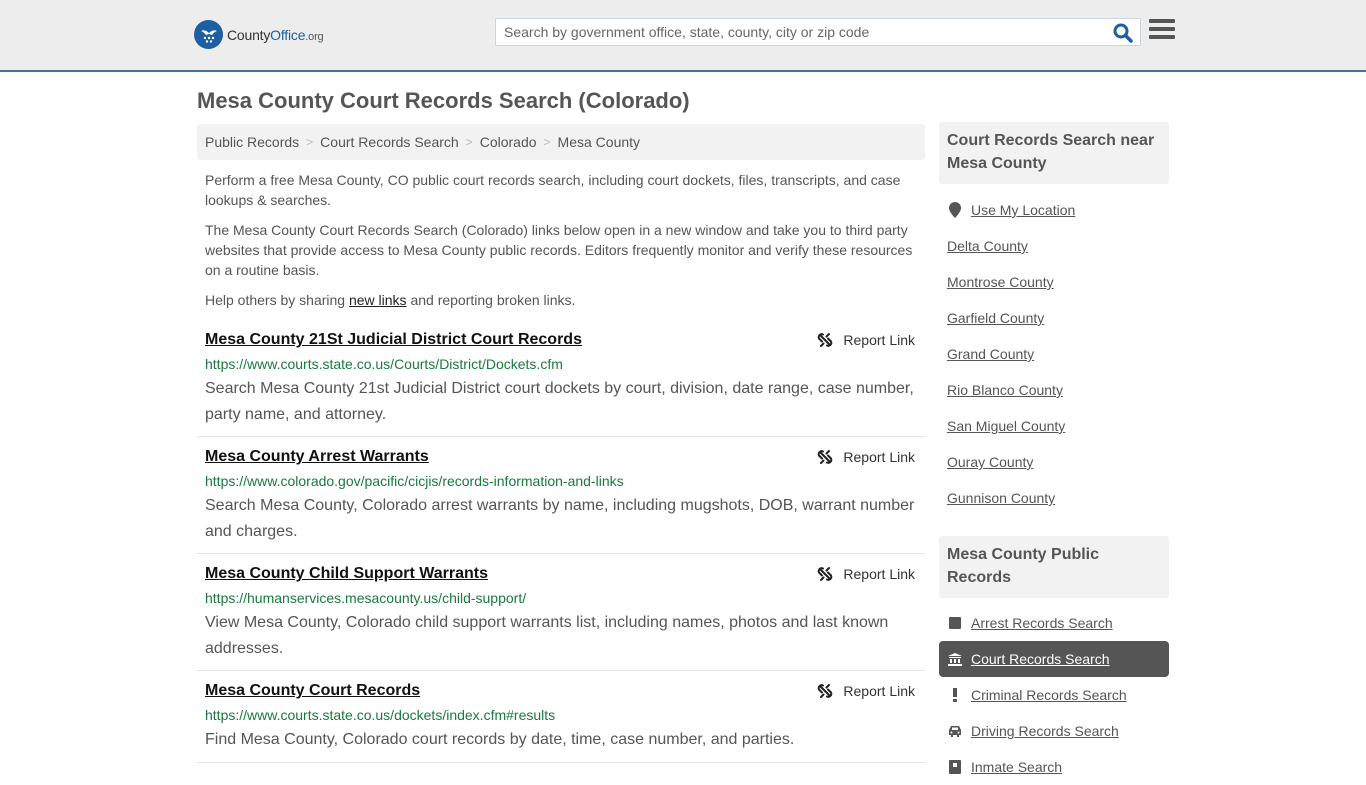  What do you see at coordinates (1162, 31) in the screenshot?
I see `hamburger-menu-icon` at bounding box center [1162, 31].